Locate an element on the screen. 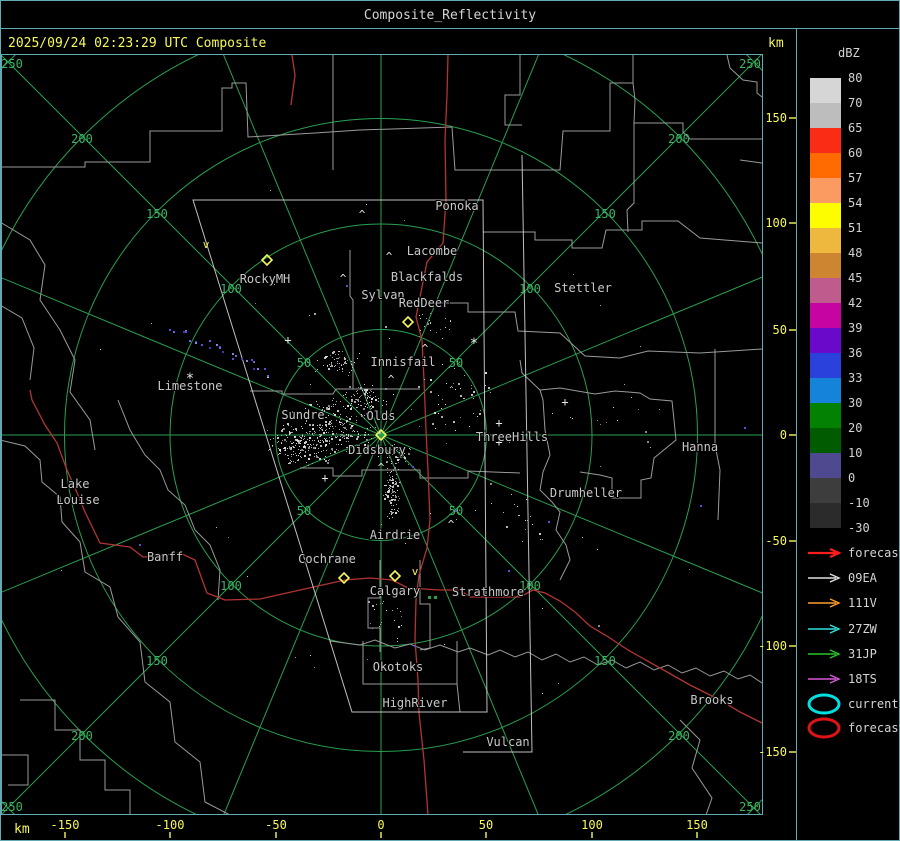  city-label-cochrane: Cochrane is located at coordinates (327, 559).